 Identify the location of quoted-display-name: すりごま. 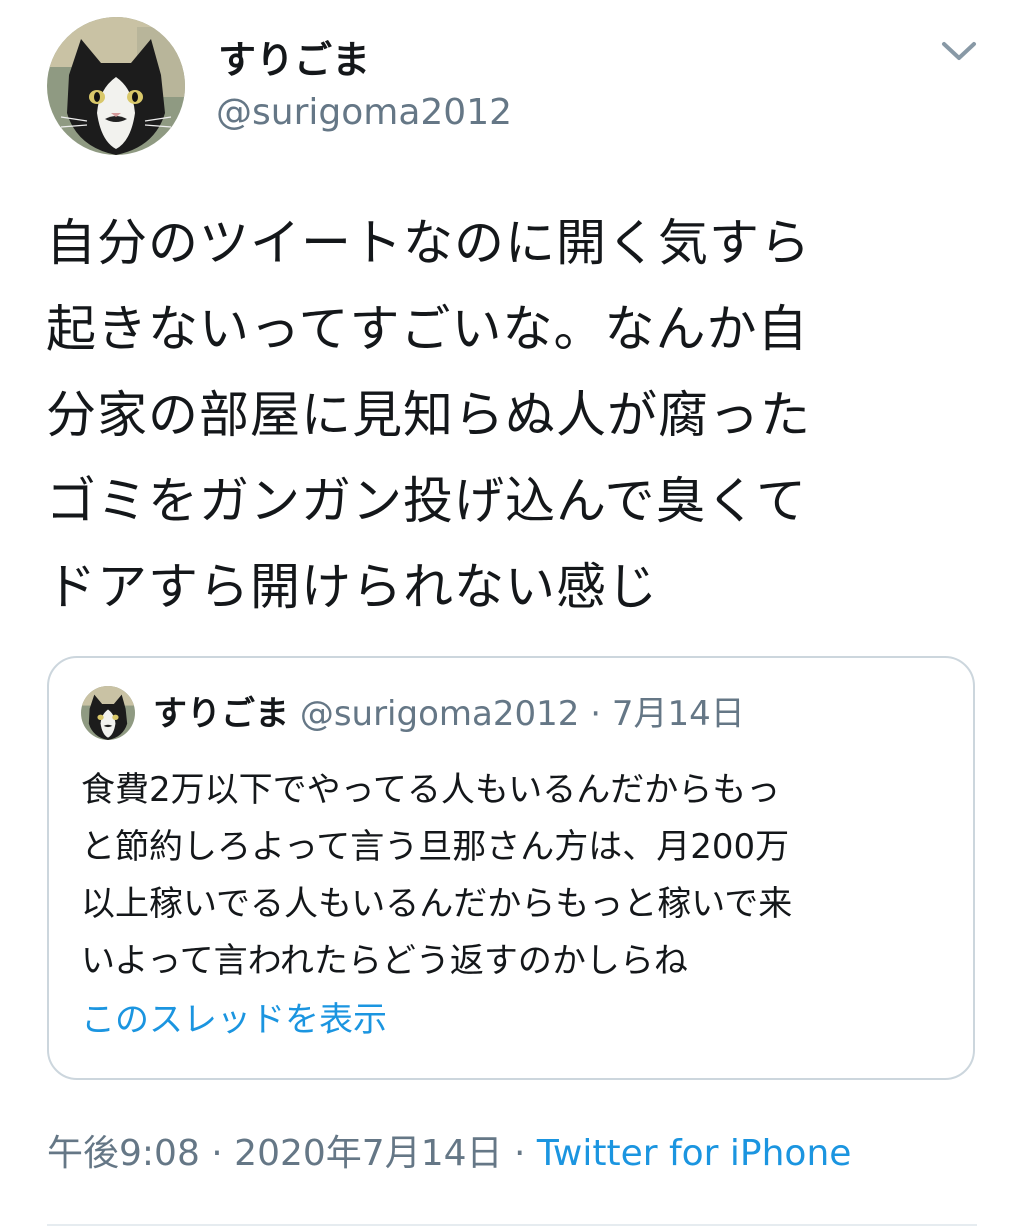
(221, 714).